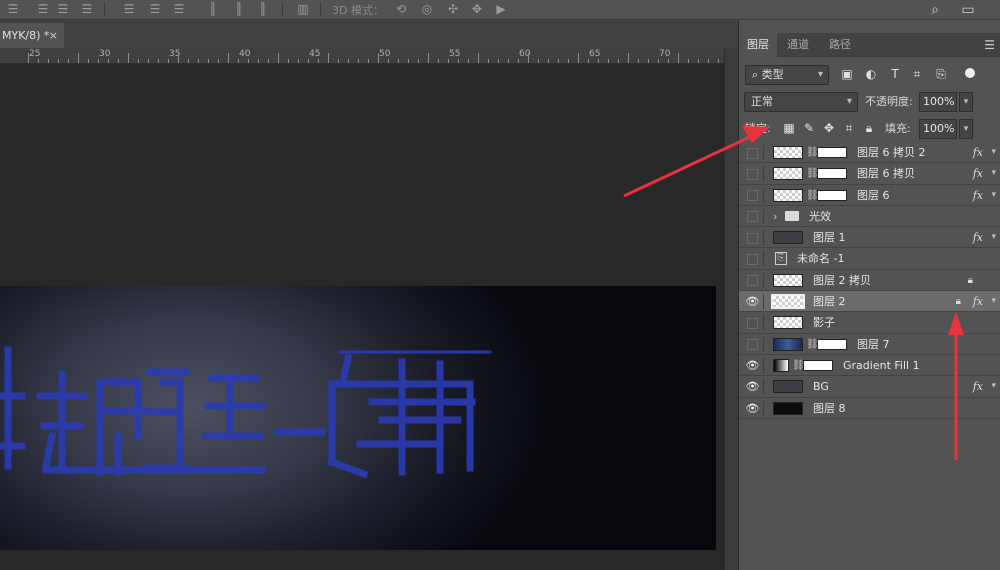 The height and width of the screenshot is (570, 1000). What do you see at coordinates (938, 102) in the screenshot?
I see `opacity-input: 100%` at bounding box center [938, 102].